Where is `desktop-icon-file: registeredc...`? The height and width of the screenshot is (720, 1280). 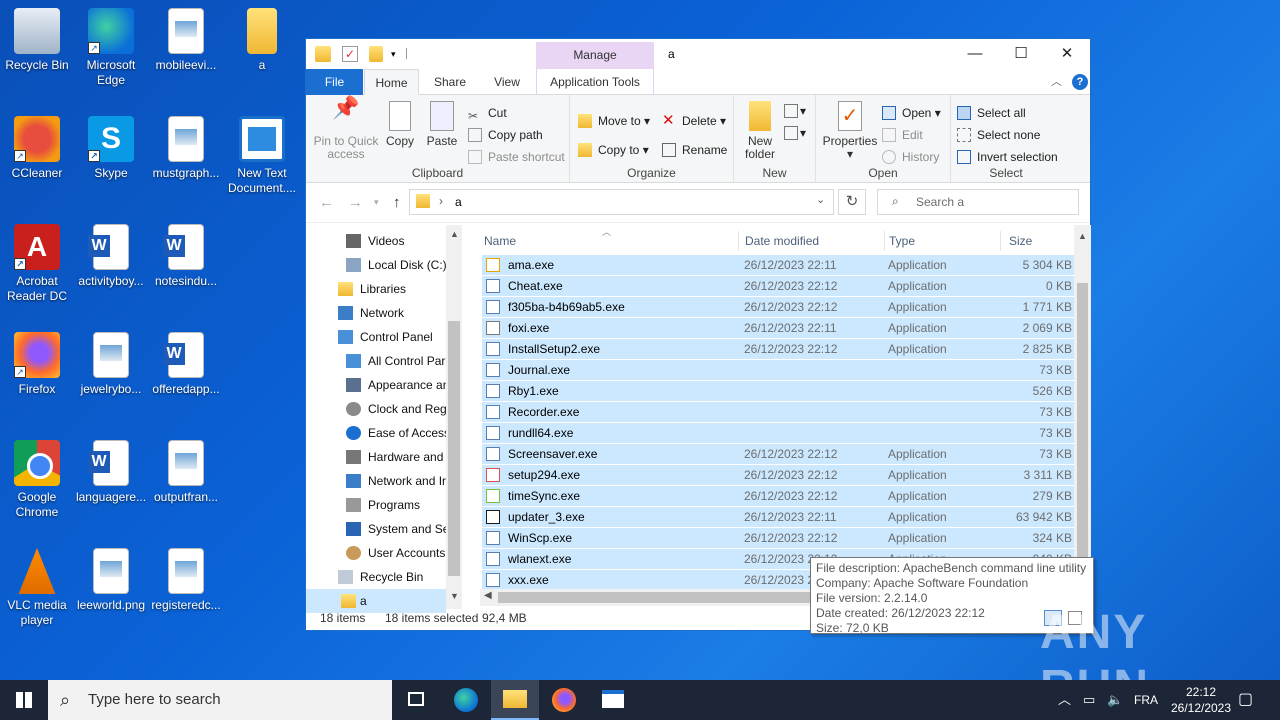
desktop-icon-file: registeredc... is located at coordinates (186, 580).